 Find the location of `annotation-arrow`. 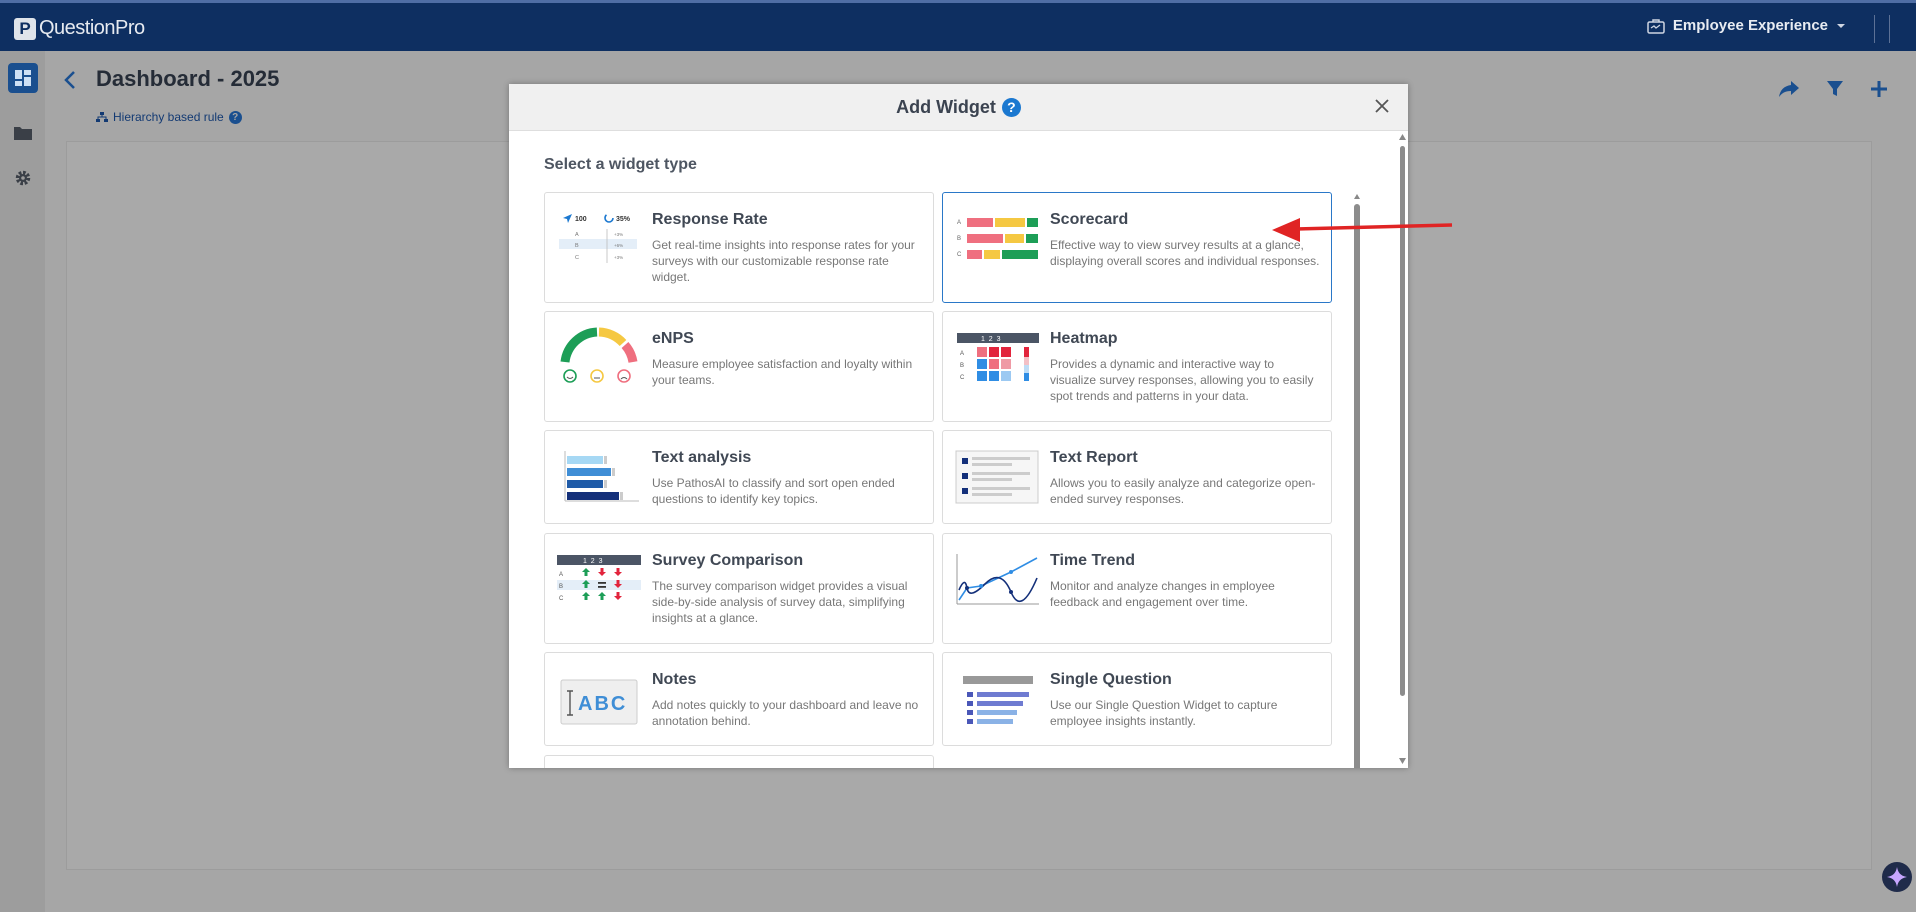

annotation-arrow is located at coordinates (1362, 230).